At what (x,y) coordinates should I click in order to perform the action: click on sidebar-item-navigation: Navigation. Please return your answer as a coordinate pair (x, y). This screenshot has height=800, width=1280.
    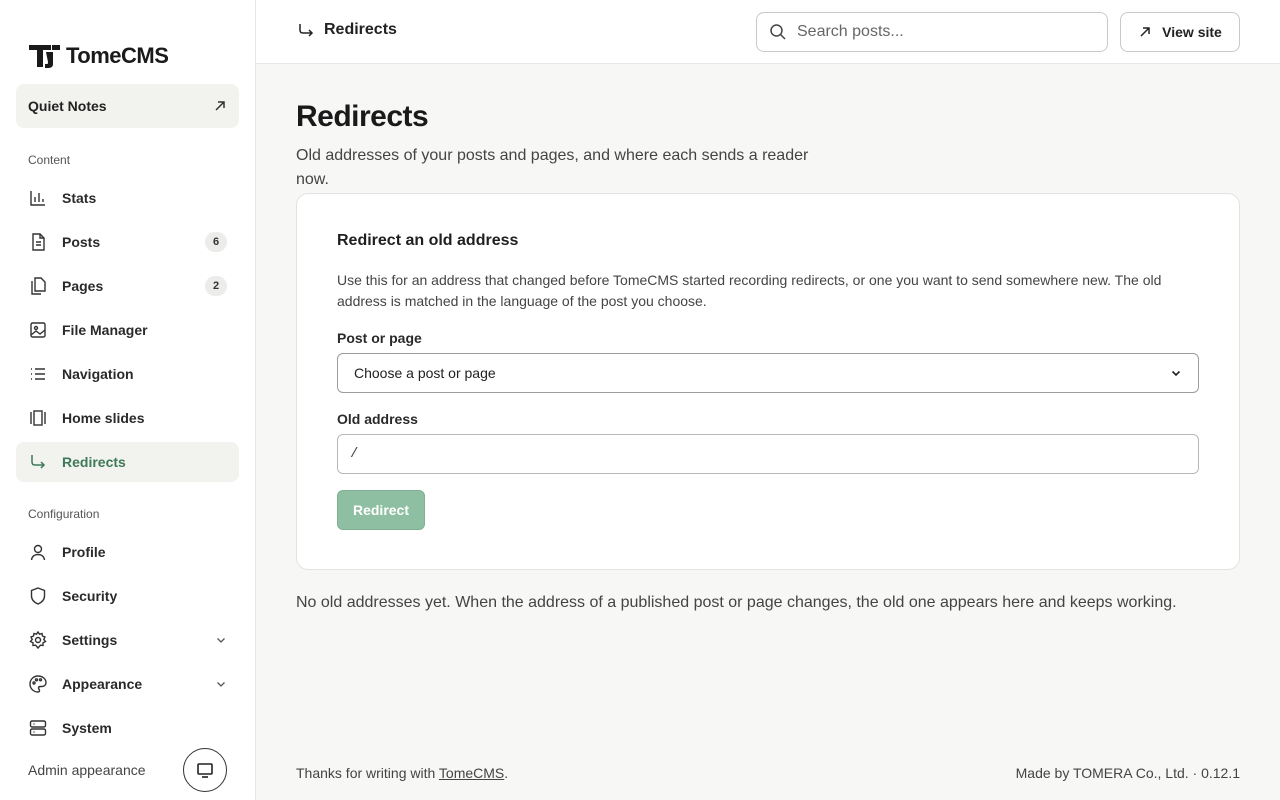
    Looking at the image, I should click on (127, 374).